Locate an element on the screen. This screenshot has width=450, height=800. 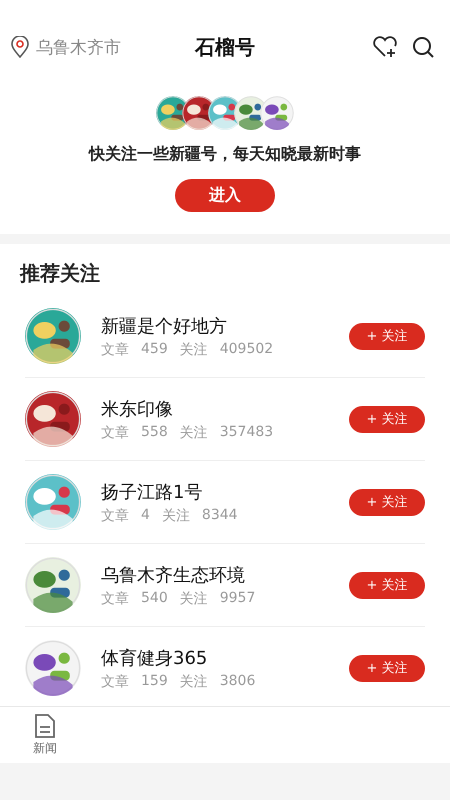
heart-plus-icon is located at coordinates (385, 47).